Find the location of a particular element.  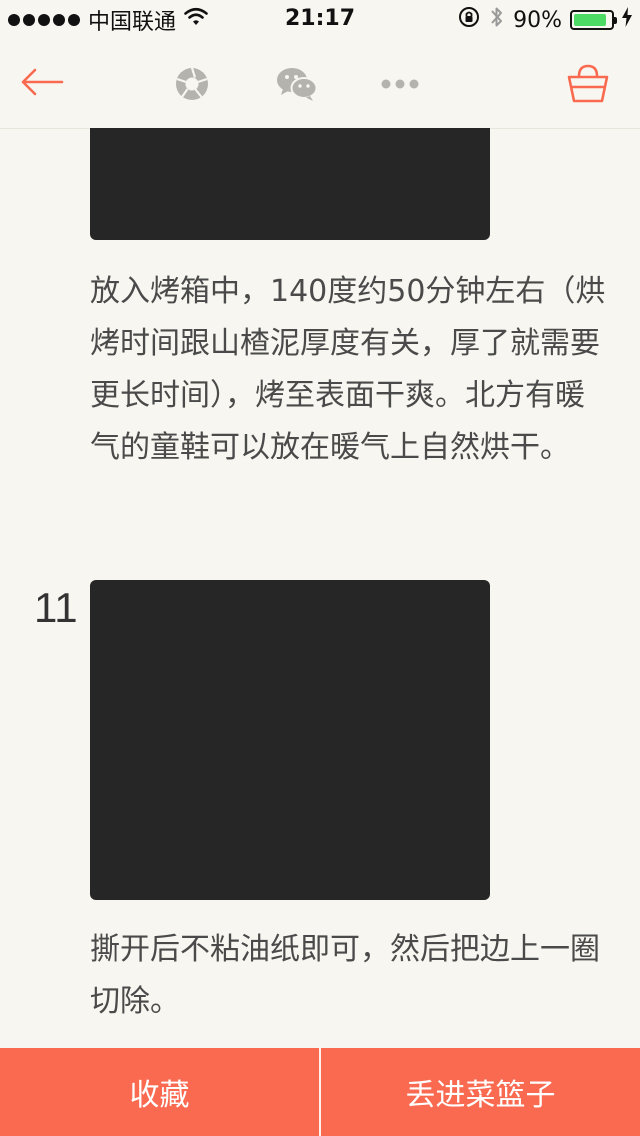

wechat-icon is located at coordinates (297, 84).